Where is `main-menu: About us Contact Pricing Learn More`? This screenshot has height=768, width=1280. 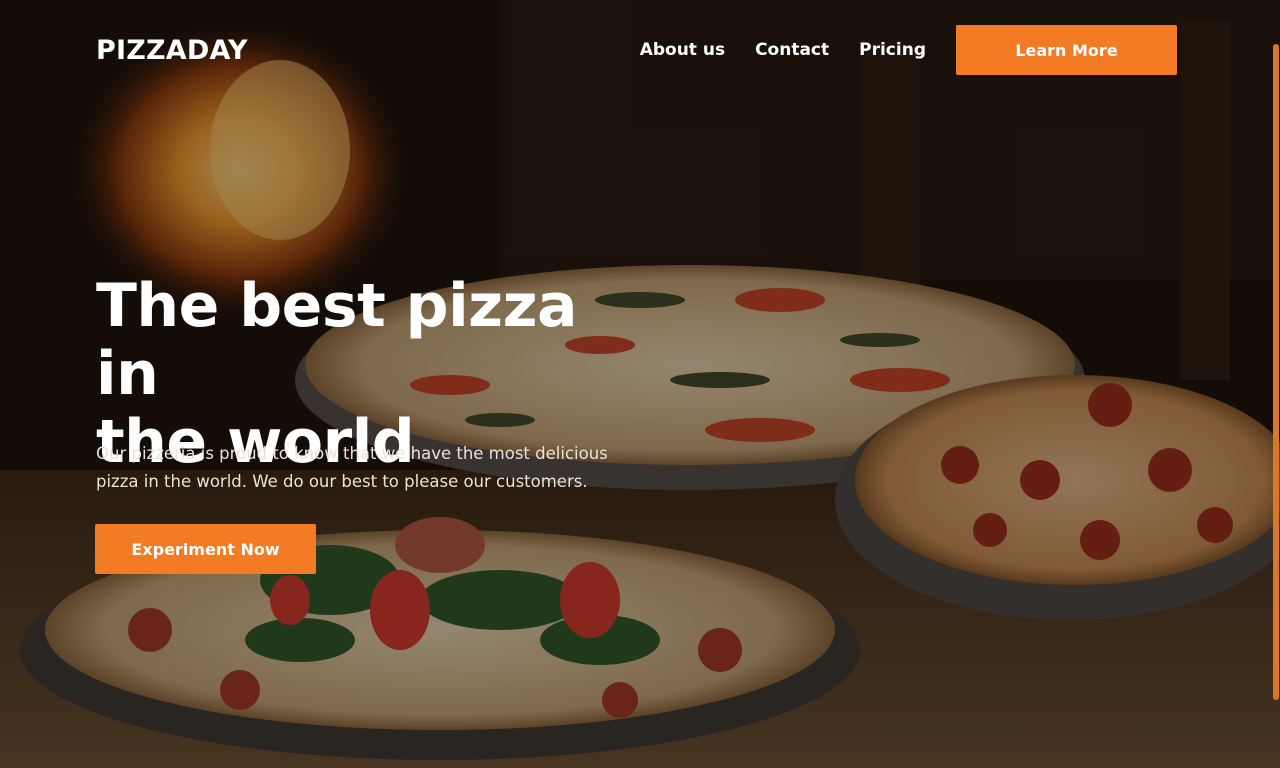 main-menu: About us Contact Pricing Learn More is located at coordinates (908, 50).